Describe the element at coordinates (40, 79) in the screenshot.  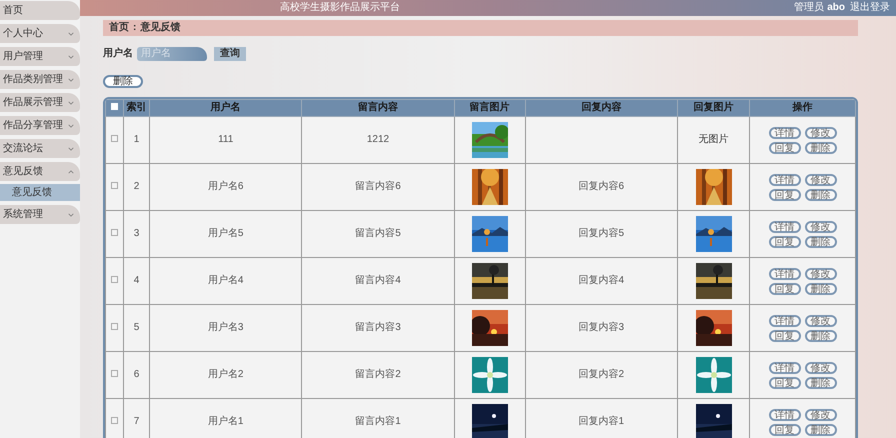
I see `menu-item: 作品类别管理` at that location.